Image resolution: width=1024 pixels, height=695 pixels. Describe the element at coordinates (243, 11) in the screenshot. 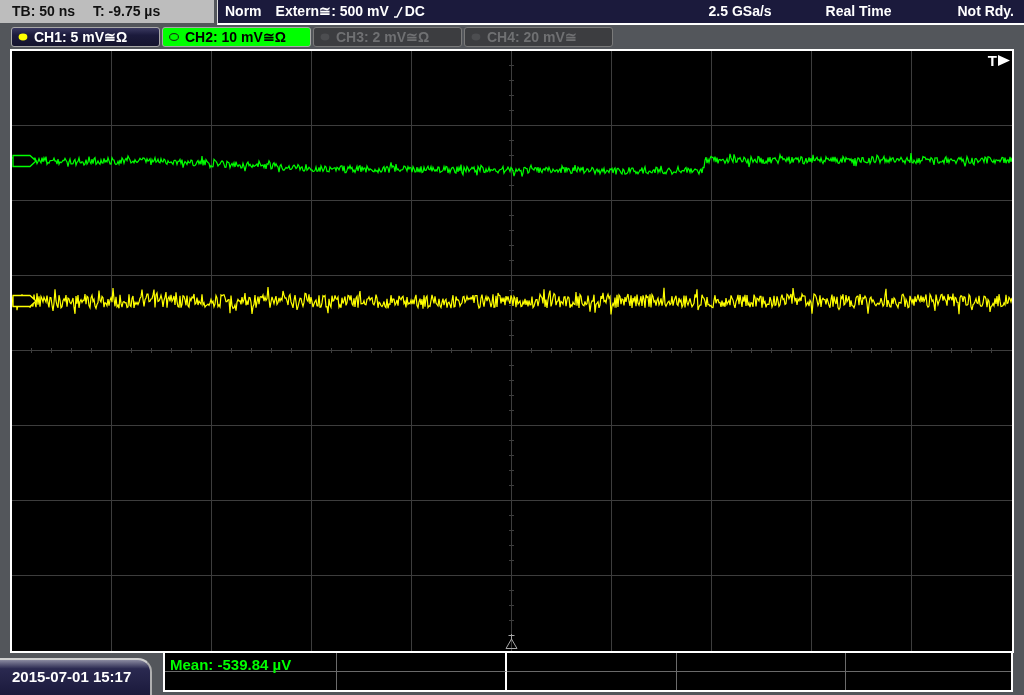

I see `trigger-mode-label: Norm` at that location.